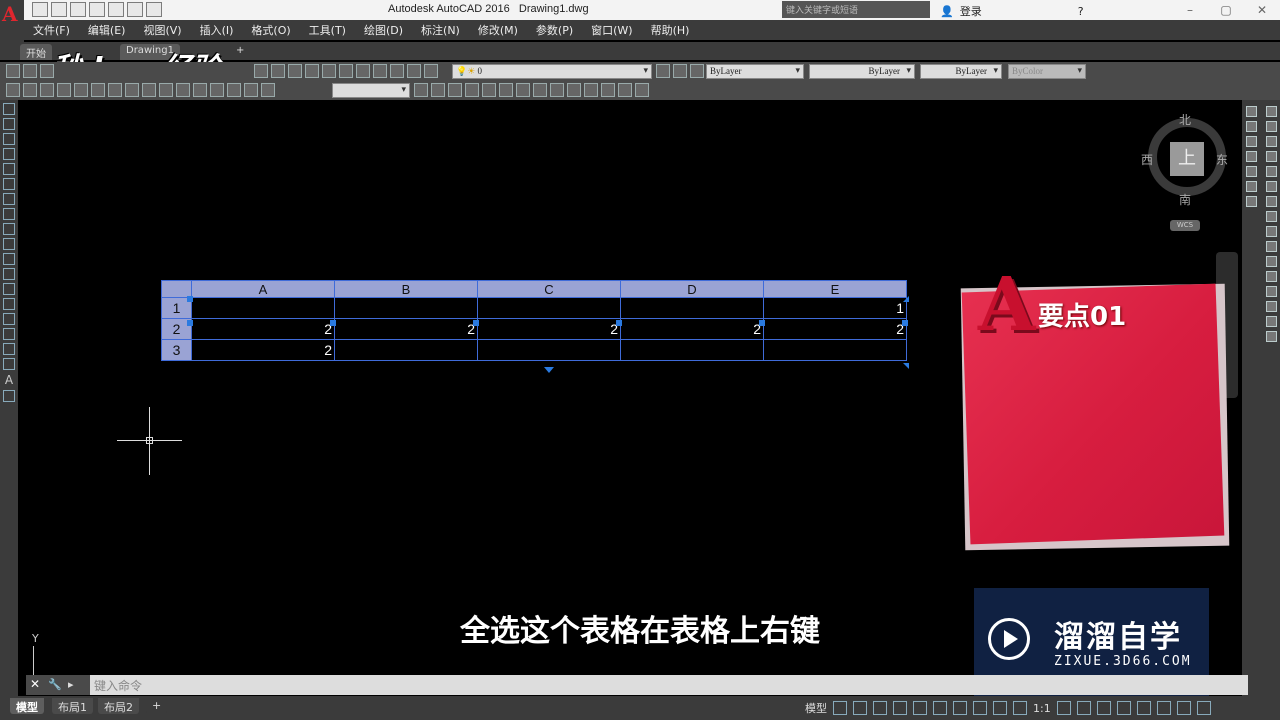  I want to click on column-header: B, so click(406, 289).